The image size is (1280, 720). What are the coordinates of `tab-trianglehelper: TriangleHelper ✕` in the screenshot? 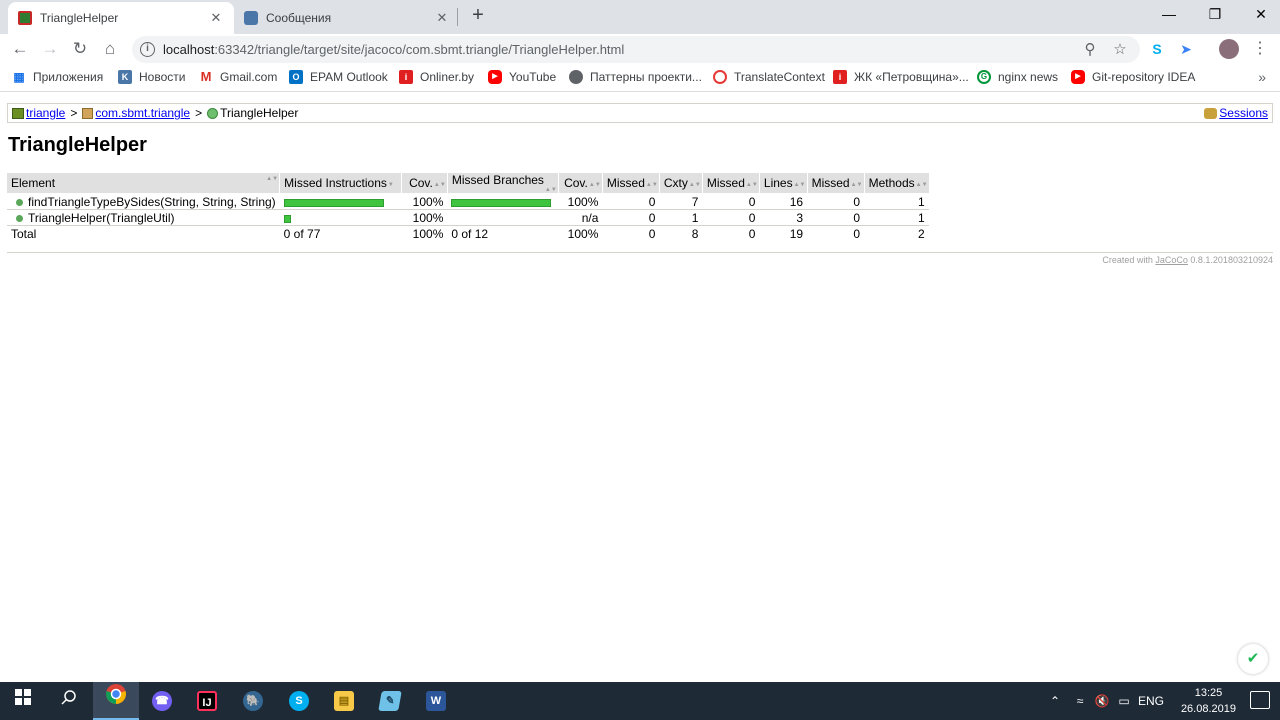 It's located at (121, 18).